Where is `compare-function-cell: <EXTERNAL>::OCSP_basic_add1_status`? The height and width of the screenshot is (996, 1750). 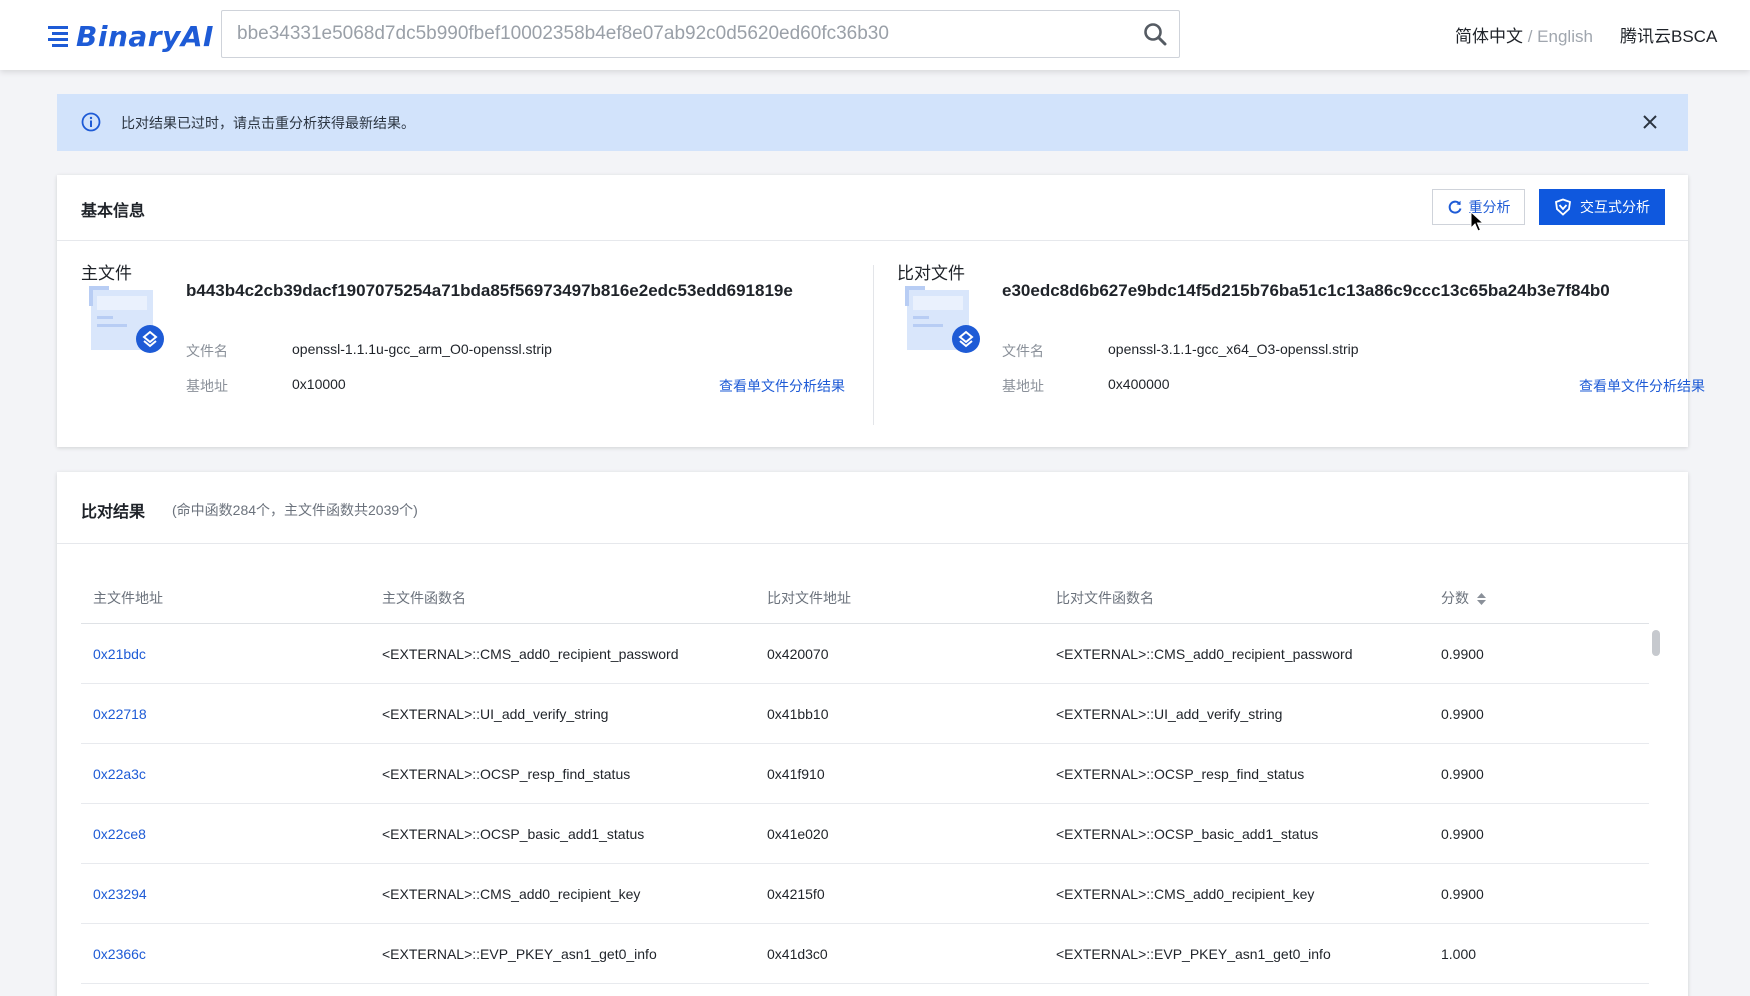
compare-function-cell: <EXTERNAL>::OCSP_basic_add1_status is located at coordinates (1187, 834).